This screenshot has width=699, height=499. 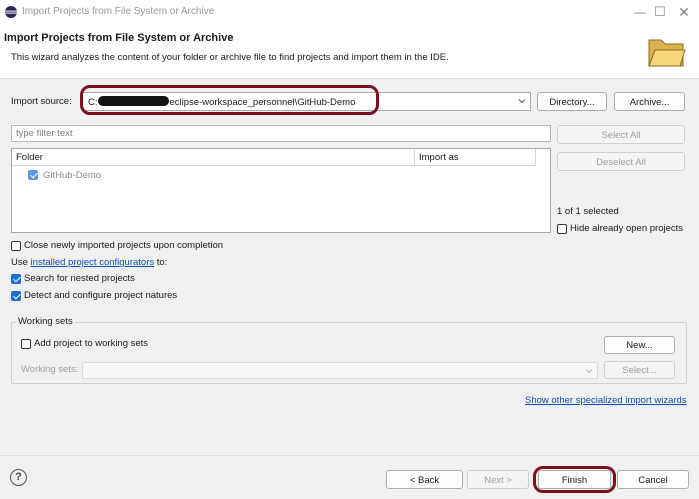 I want to click on search-nested-label: Search for nested projects, so click(x=79, y=278).